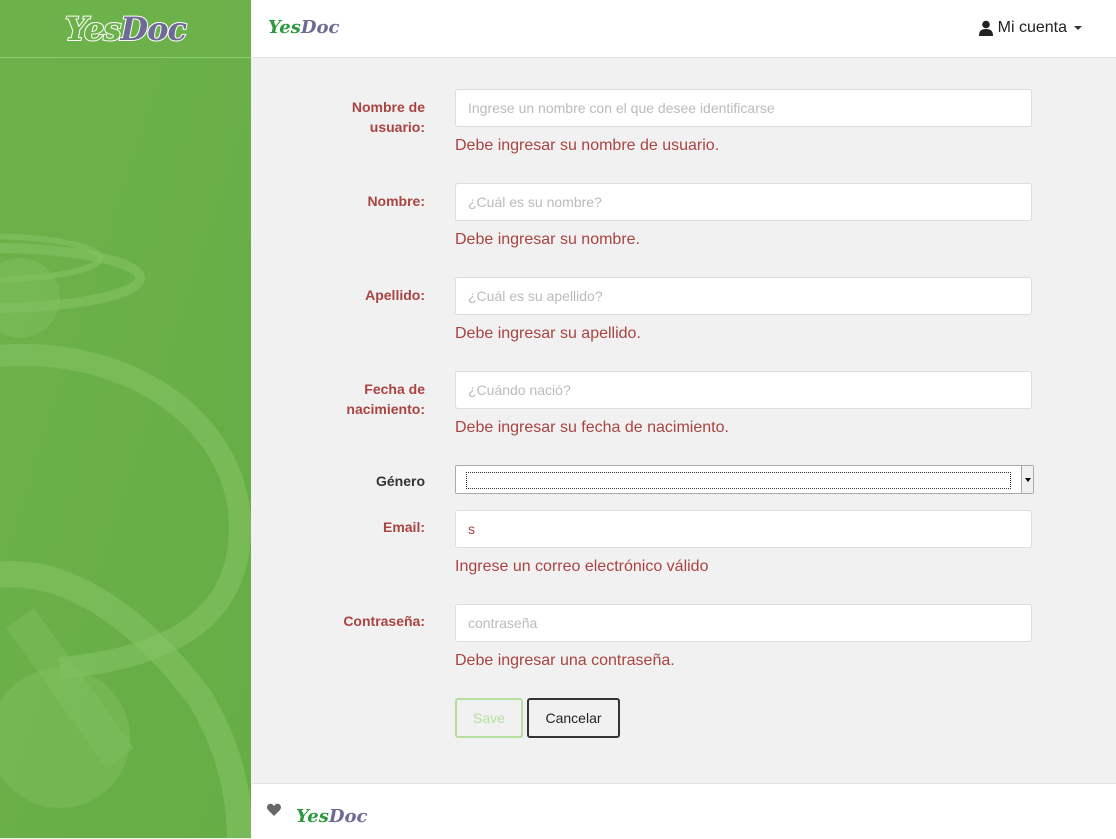  What do you see at coordinates (153, 29) in the screenshot?
I see `logo-doc-text: Doc` at bounding box center [153, 29].